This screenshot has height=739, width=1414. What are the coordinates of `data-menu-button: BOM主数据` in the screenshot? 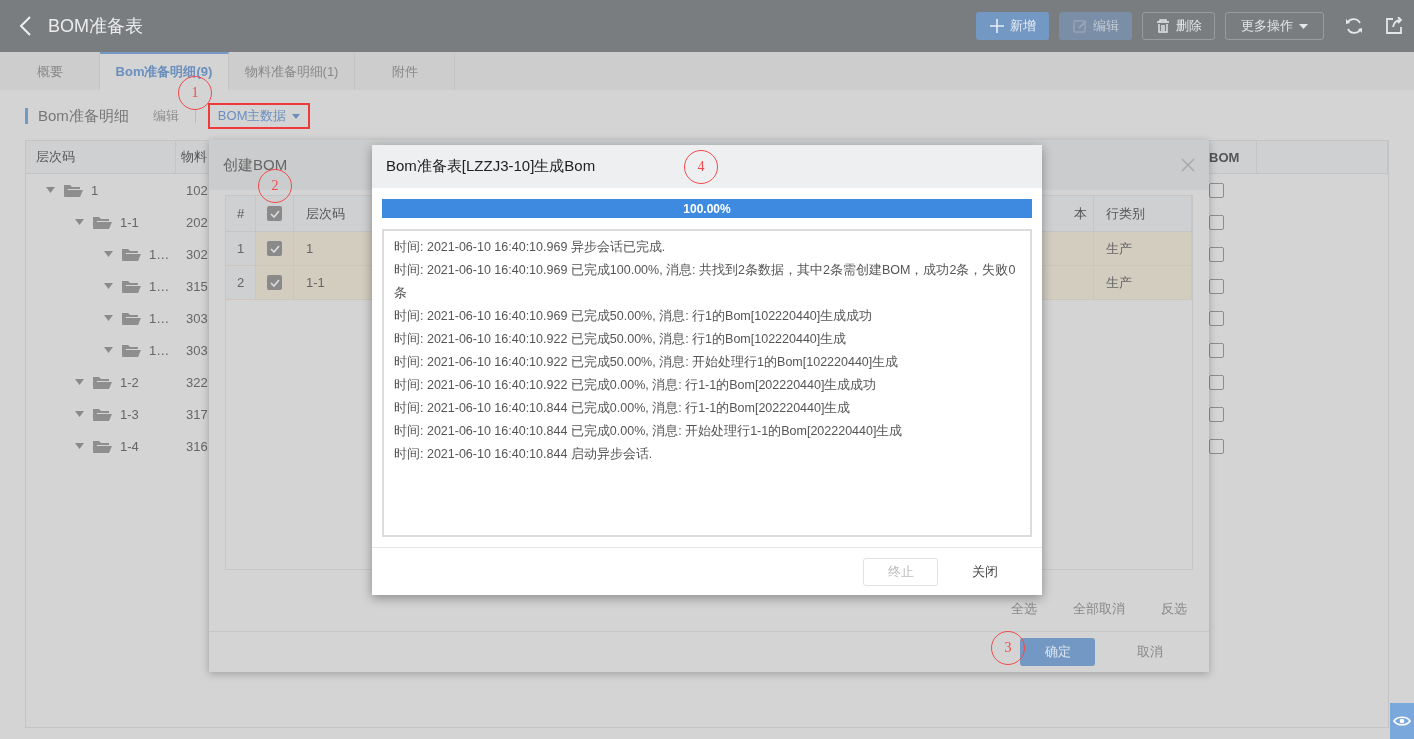 It's located at (259, 116).